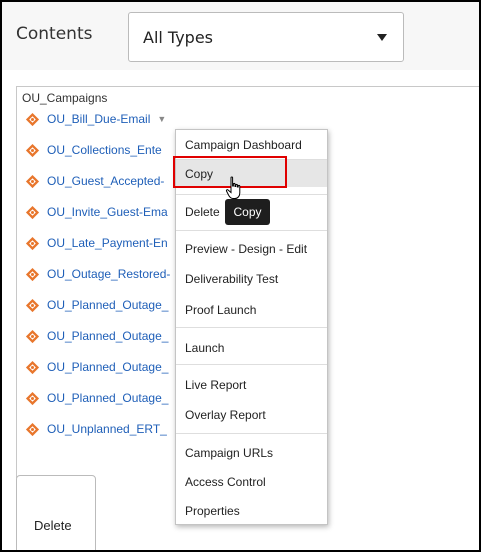 This screenshot has height=552, width=481. I want to click on tree-item: OU_Outage_Restored-, so click(97, 274).